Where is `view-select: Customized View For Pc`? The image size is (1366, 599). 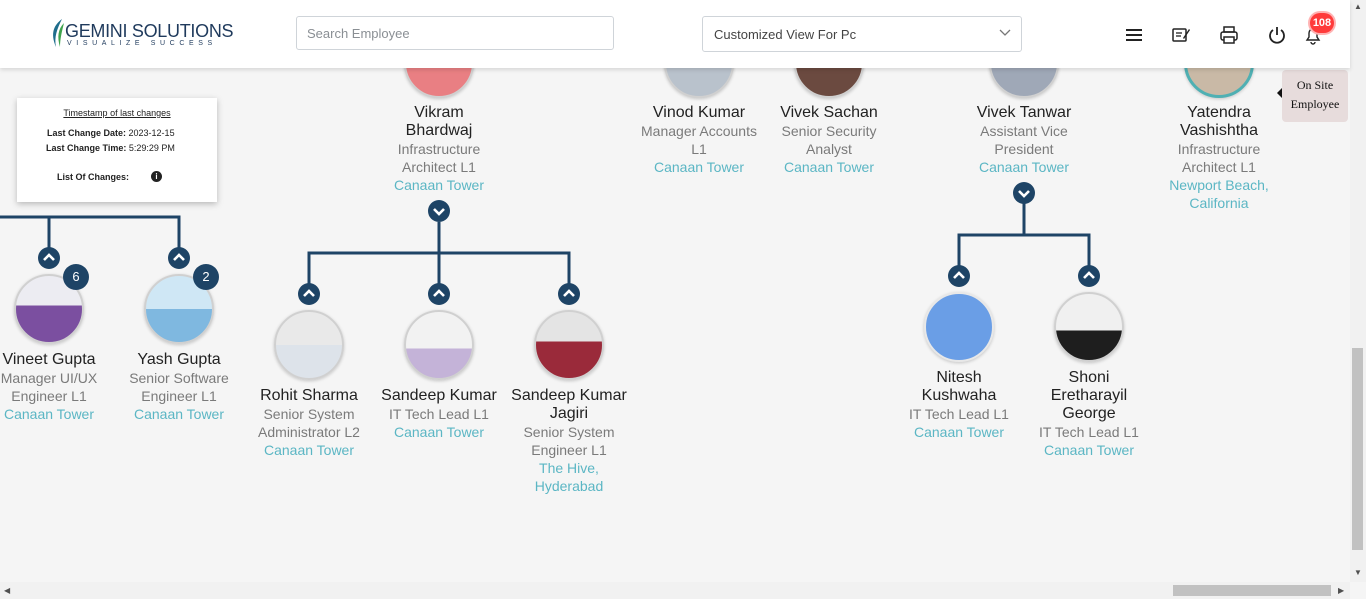
view-select: Customized View For Pc is located at coordinates (862, 34).